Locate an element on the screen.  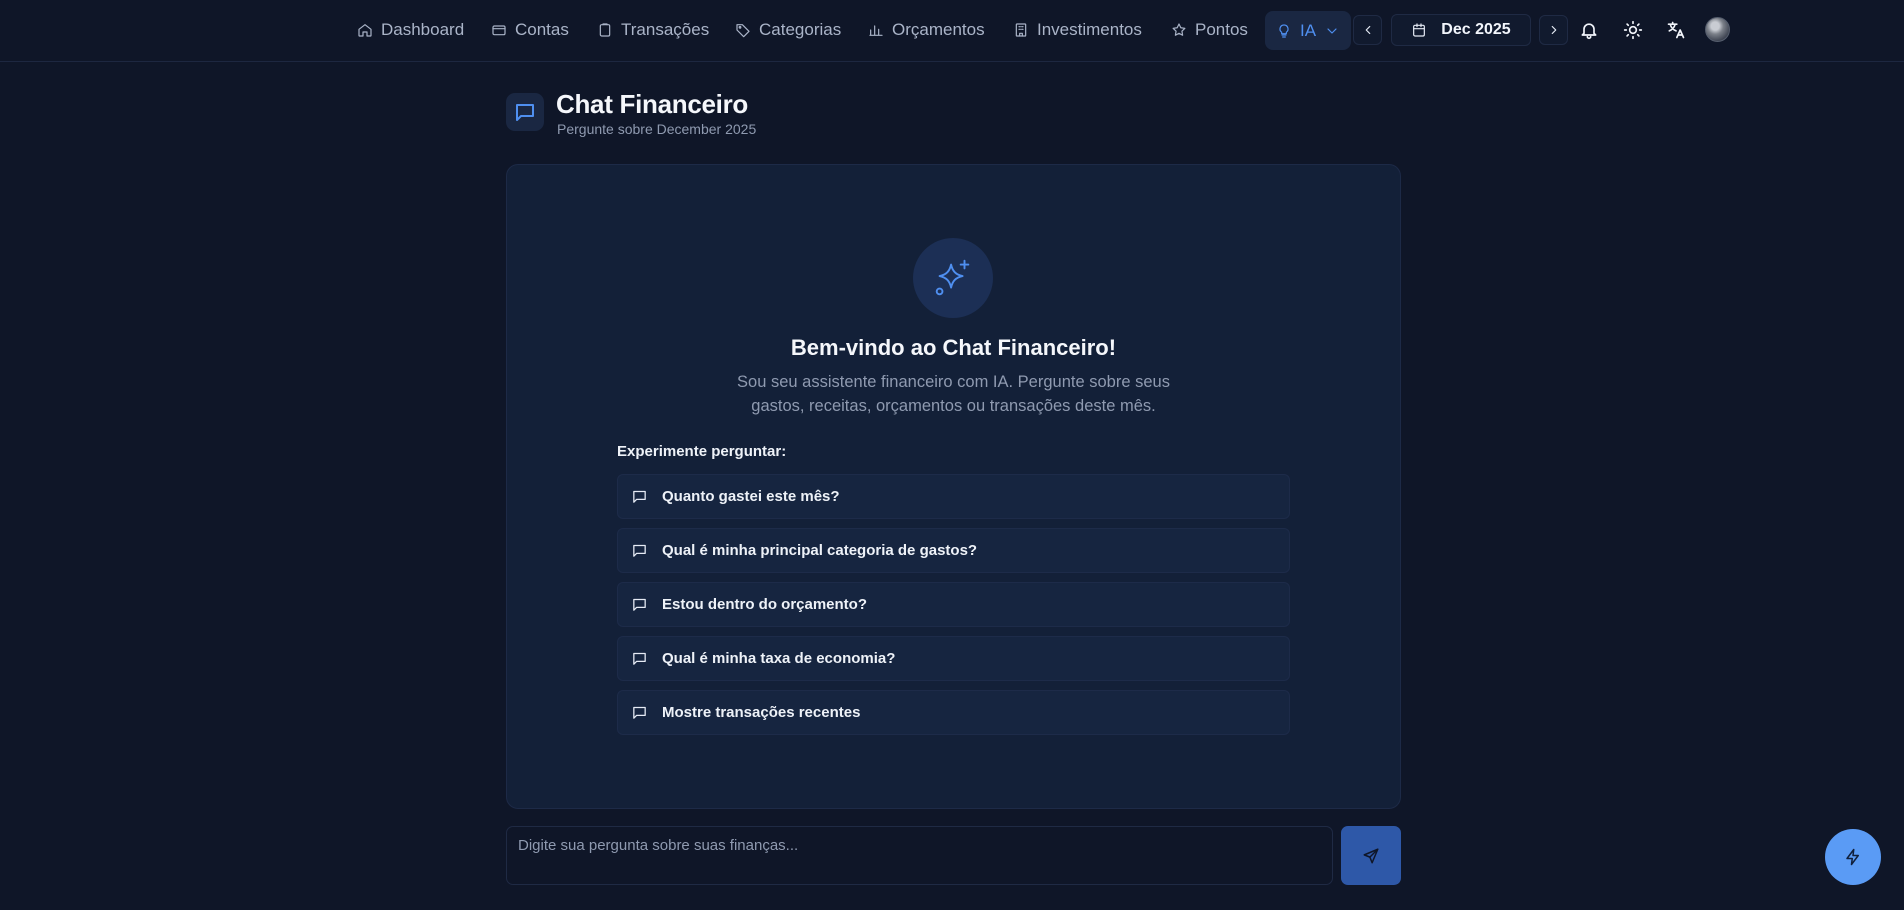
home-icon is located at coordinates (365, 30).